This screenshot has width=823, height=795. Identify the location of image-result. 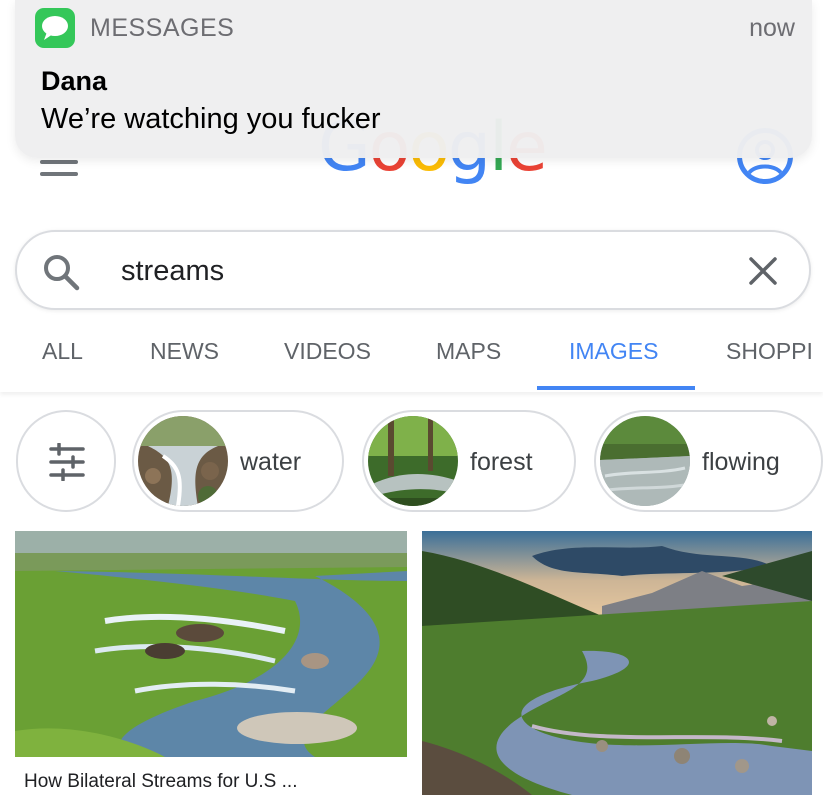
(211, 644).